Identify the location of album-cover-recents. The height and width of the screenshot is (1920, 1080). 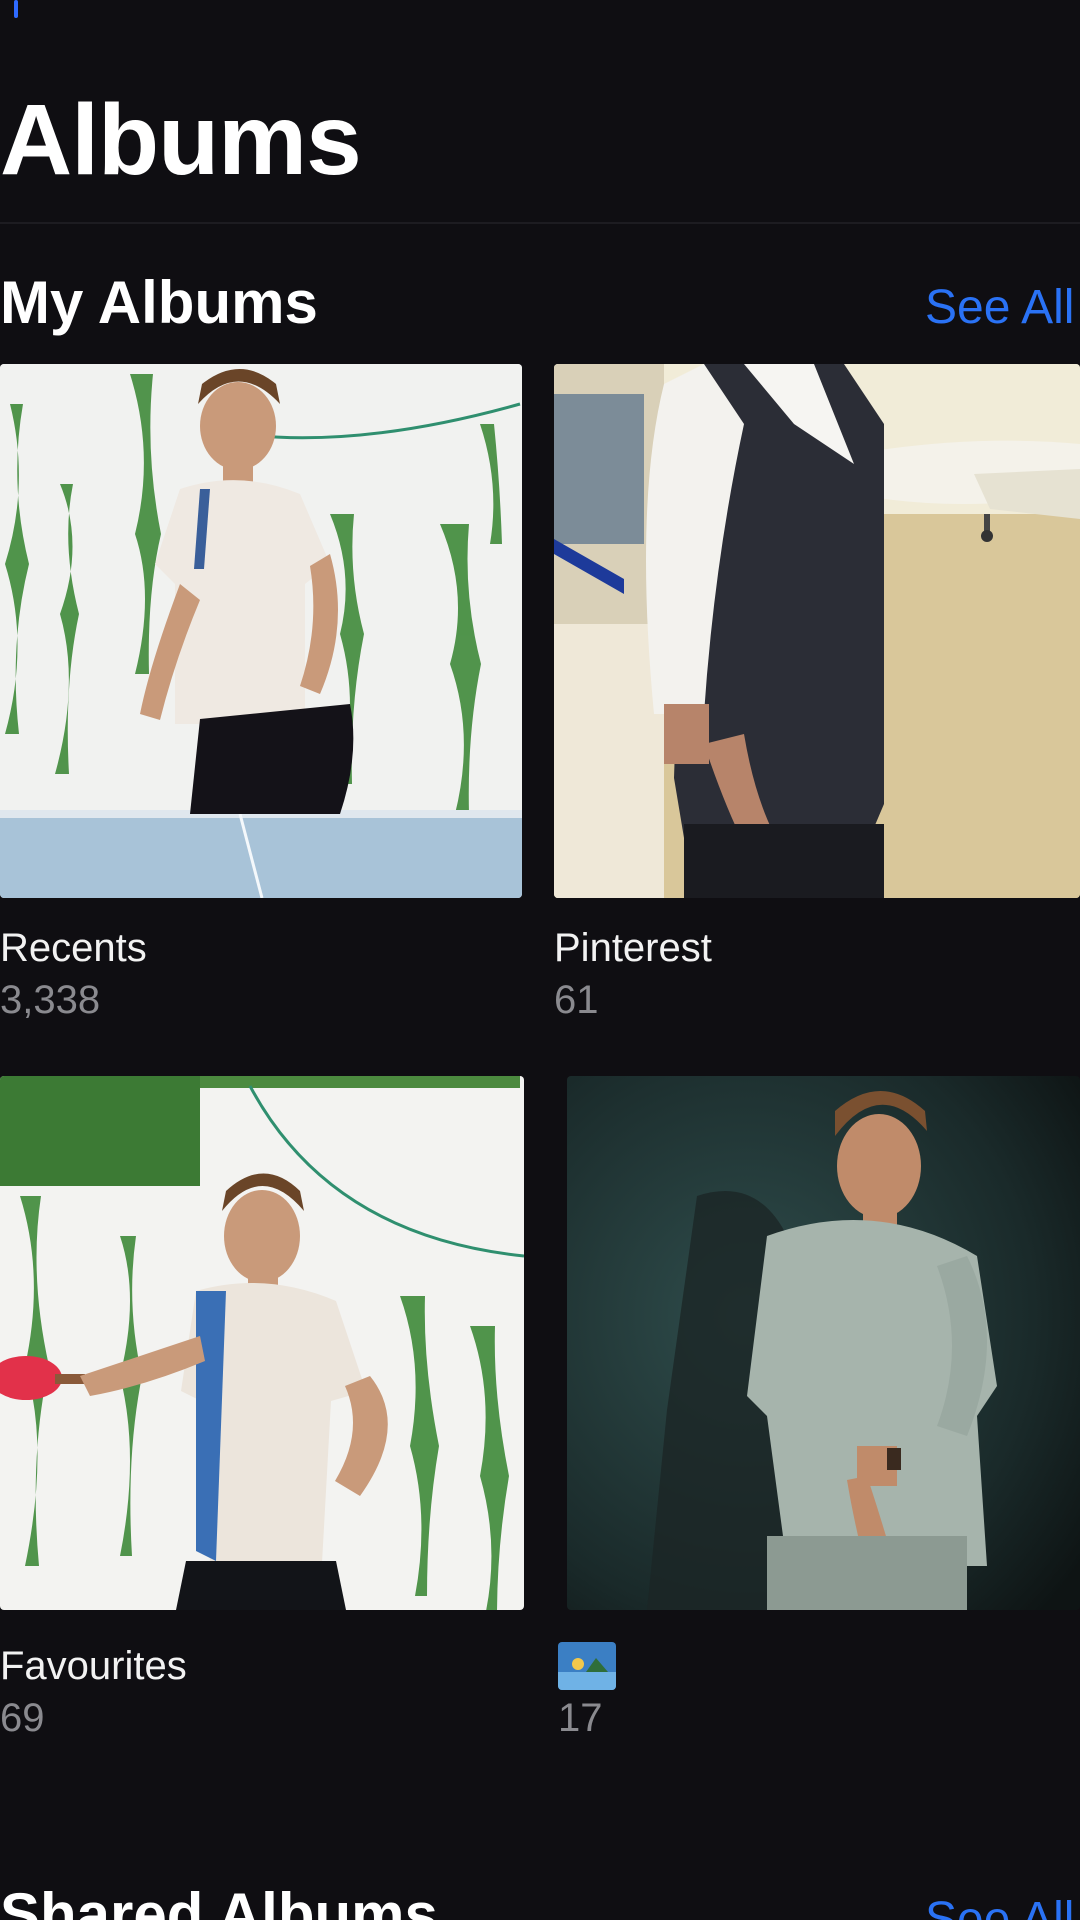
(261, 631).